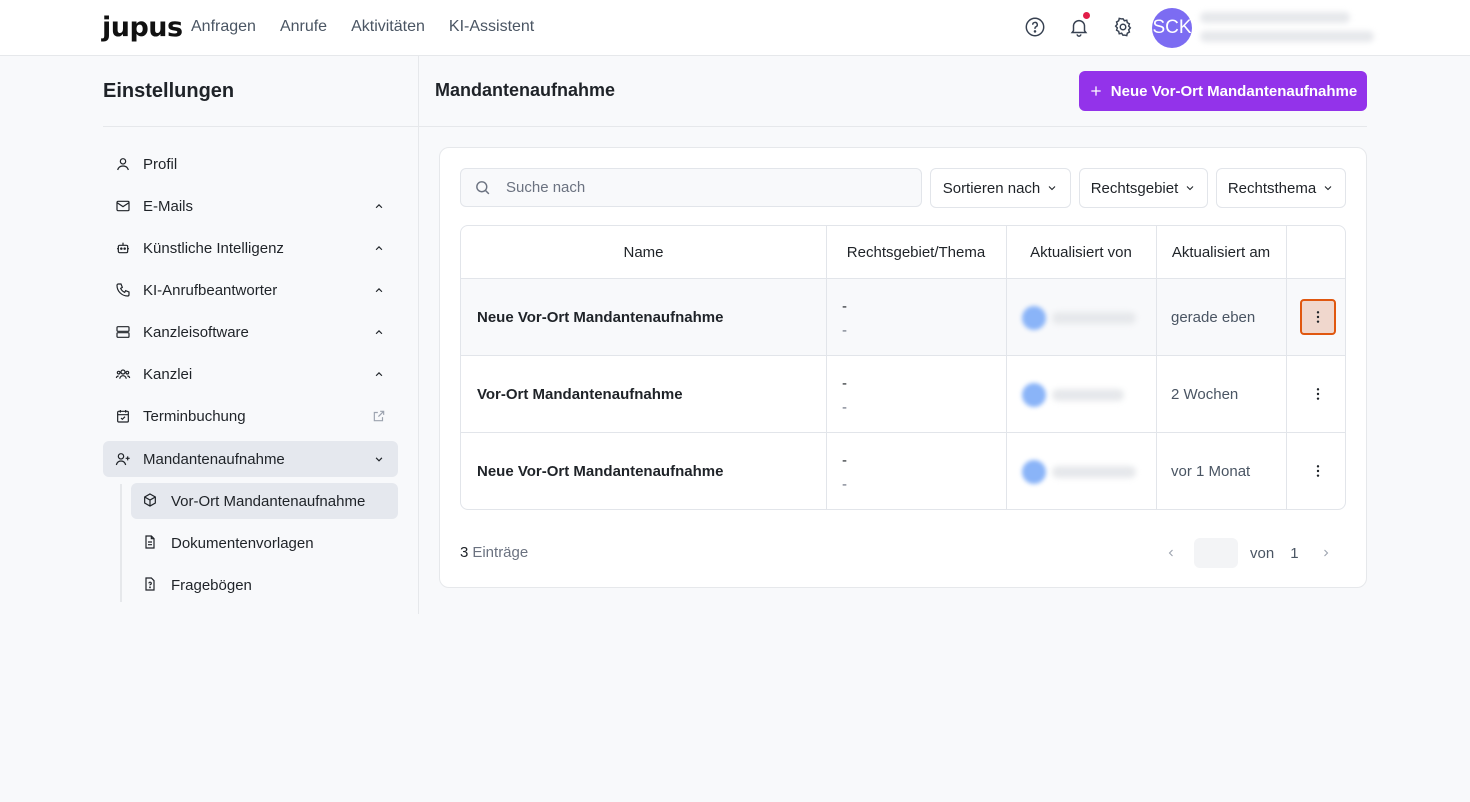 The width and height of the screenshot is (1470, 802). What do you see at coordinates (388, 27) in the screenshot?
I see `nav-aktivitaeten: Aktivitäten` at bounding box center [388, 27].